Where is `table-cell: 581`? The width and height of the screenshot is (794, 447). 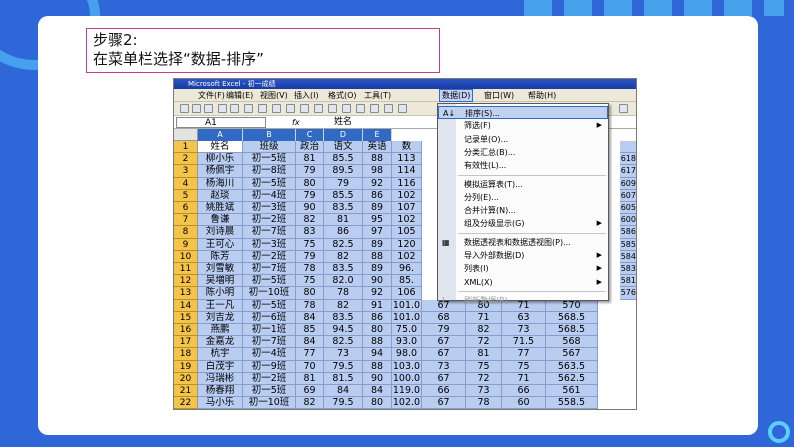
table-cell: 581 is located at coordinates (628, 281).